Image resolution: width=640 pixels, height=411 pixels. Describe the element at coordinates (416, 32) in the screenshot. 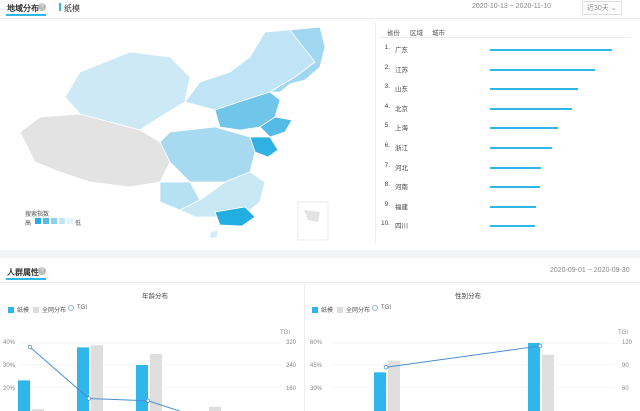

I see `tab-area: 区域` at that location.